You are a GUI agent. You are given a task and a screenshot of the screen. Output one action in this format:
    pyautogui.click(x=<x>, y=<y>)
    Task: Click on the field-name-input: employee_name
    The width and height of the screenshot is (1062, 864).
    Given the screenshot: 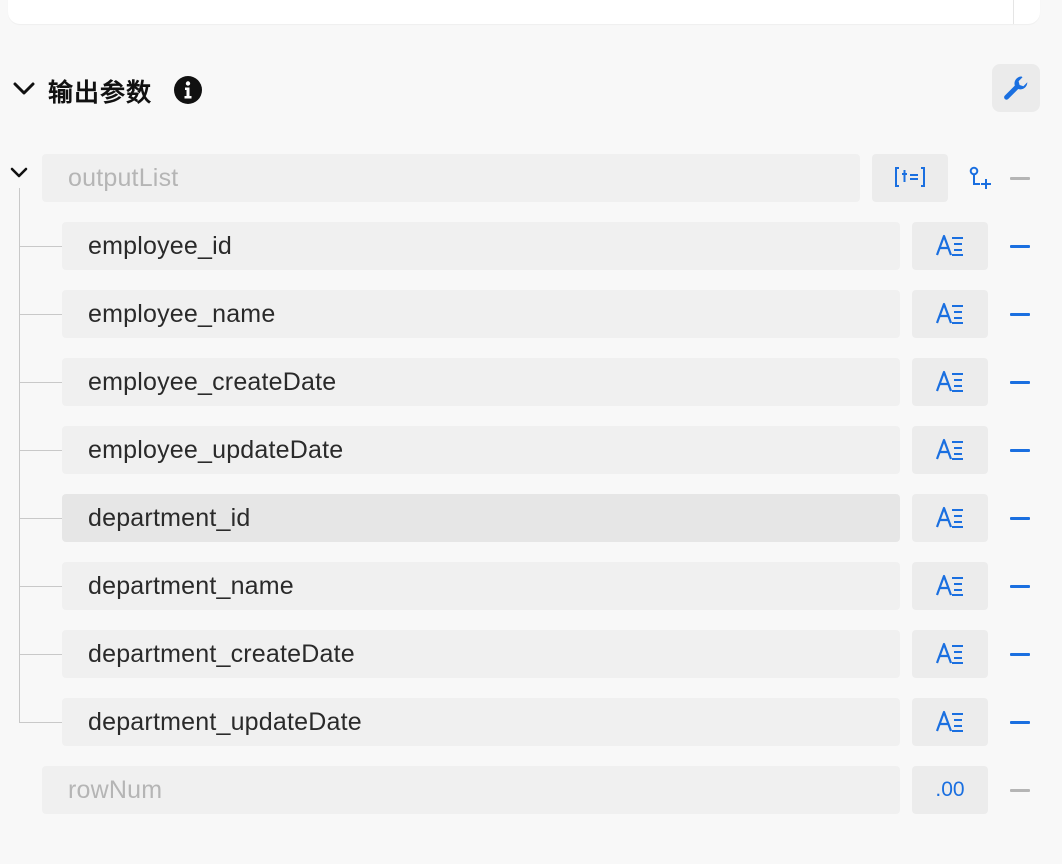 What is the action you would take?
    pyautogui.click(x=481, y=314)
    